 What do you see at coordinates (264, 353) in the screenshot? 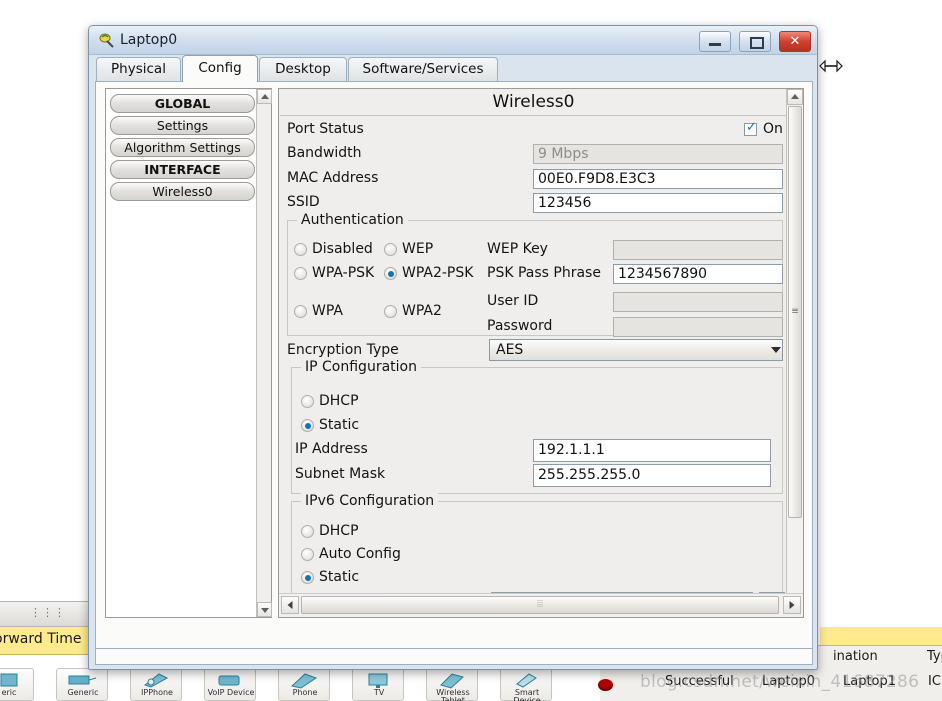
I see `sidebar-scrollbar` at bounding box center [264, 353].